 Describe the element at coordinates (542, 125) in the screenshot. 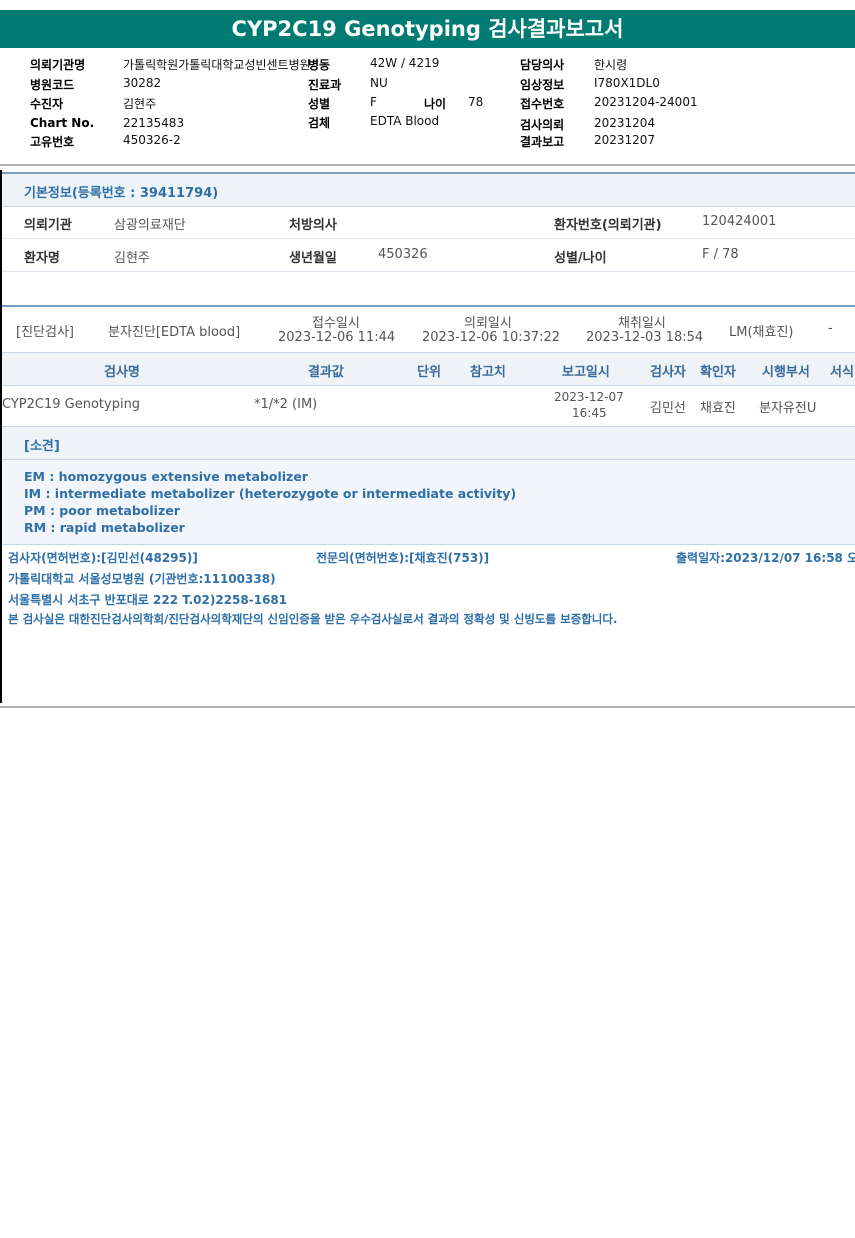

I see `header-label: 검사의뢰` at that location.